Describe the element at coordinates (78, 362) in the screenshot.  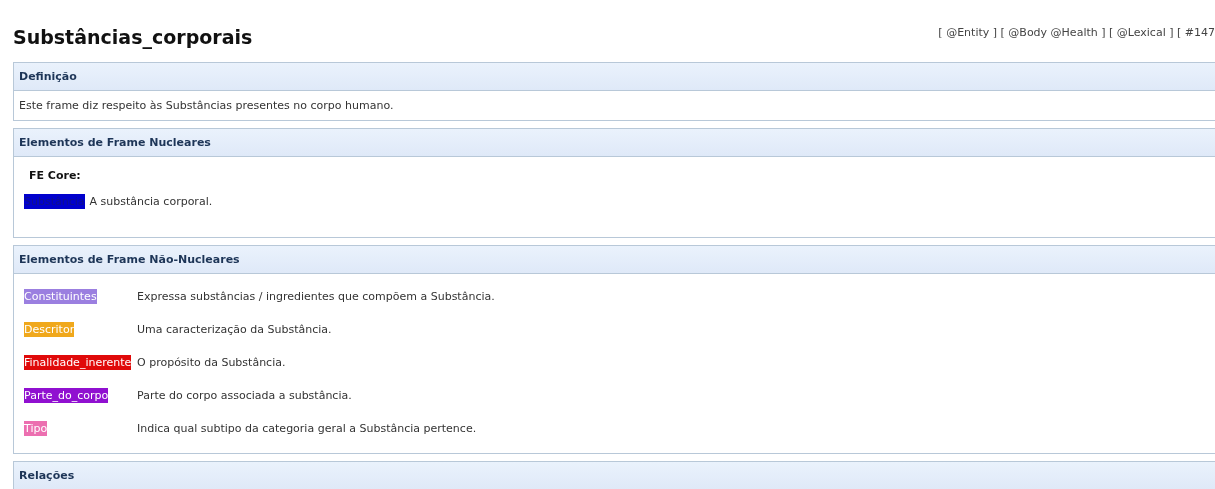
I see `fe-tag: Finalidade_inerente` at that location.